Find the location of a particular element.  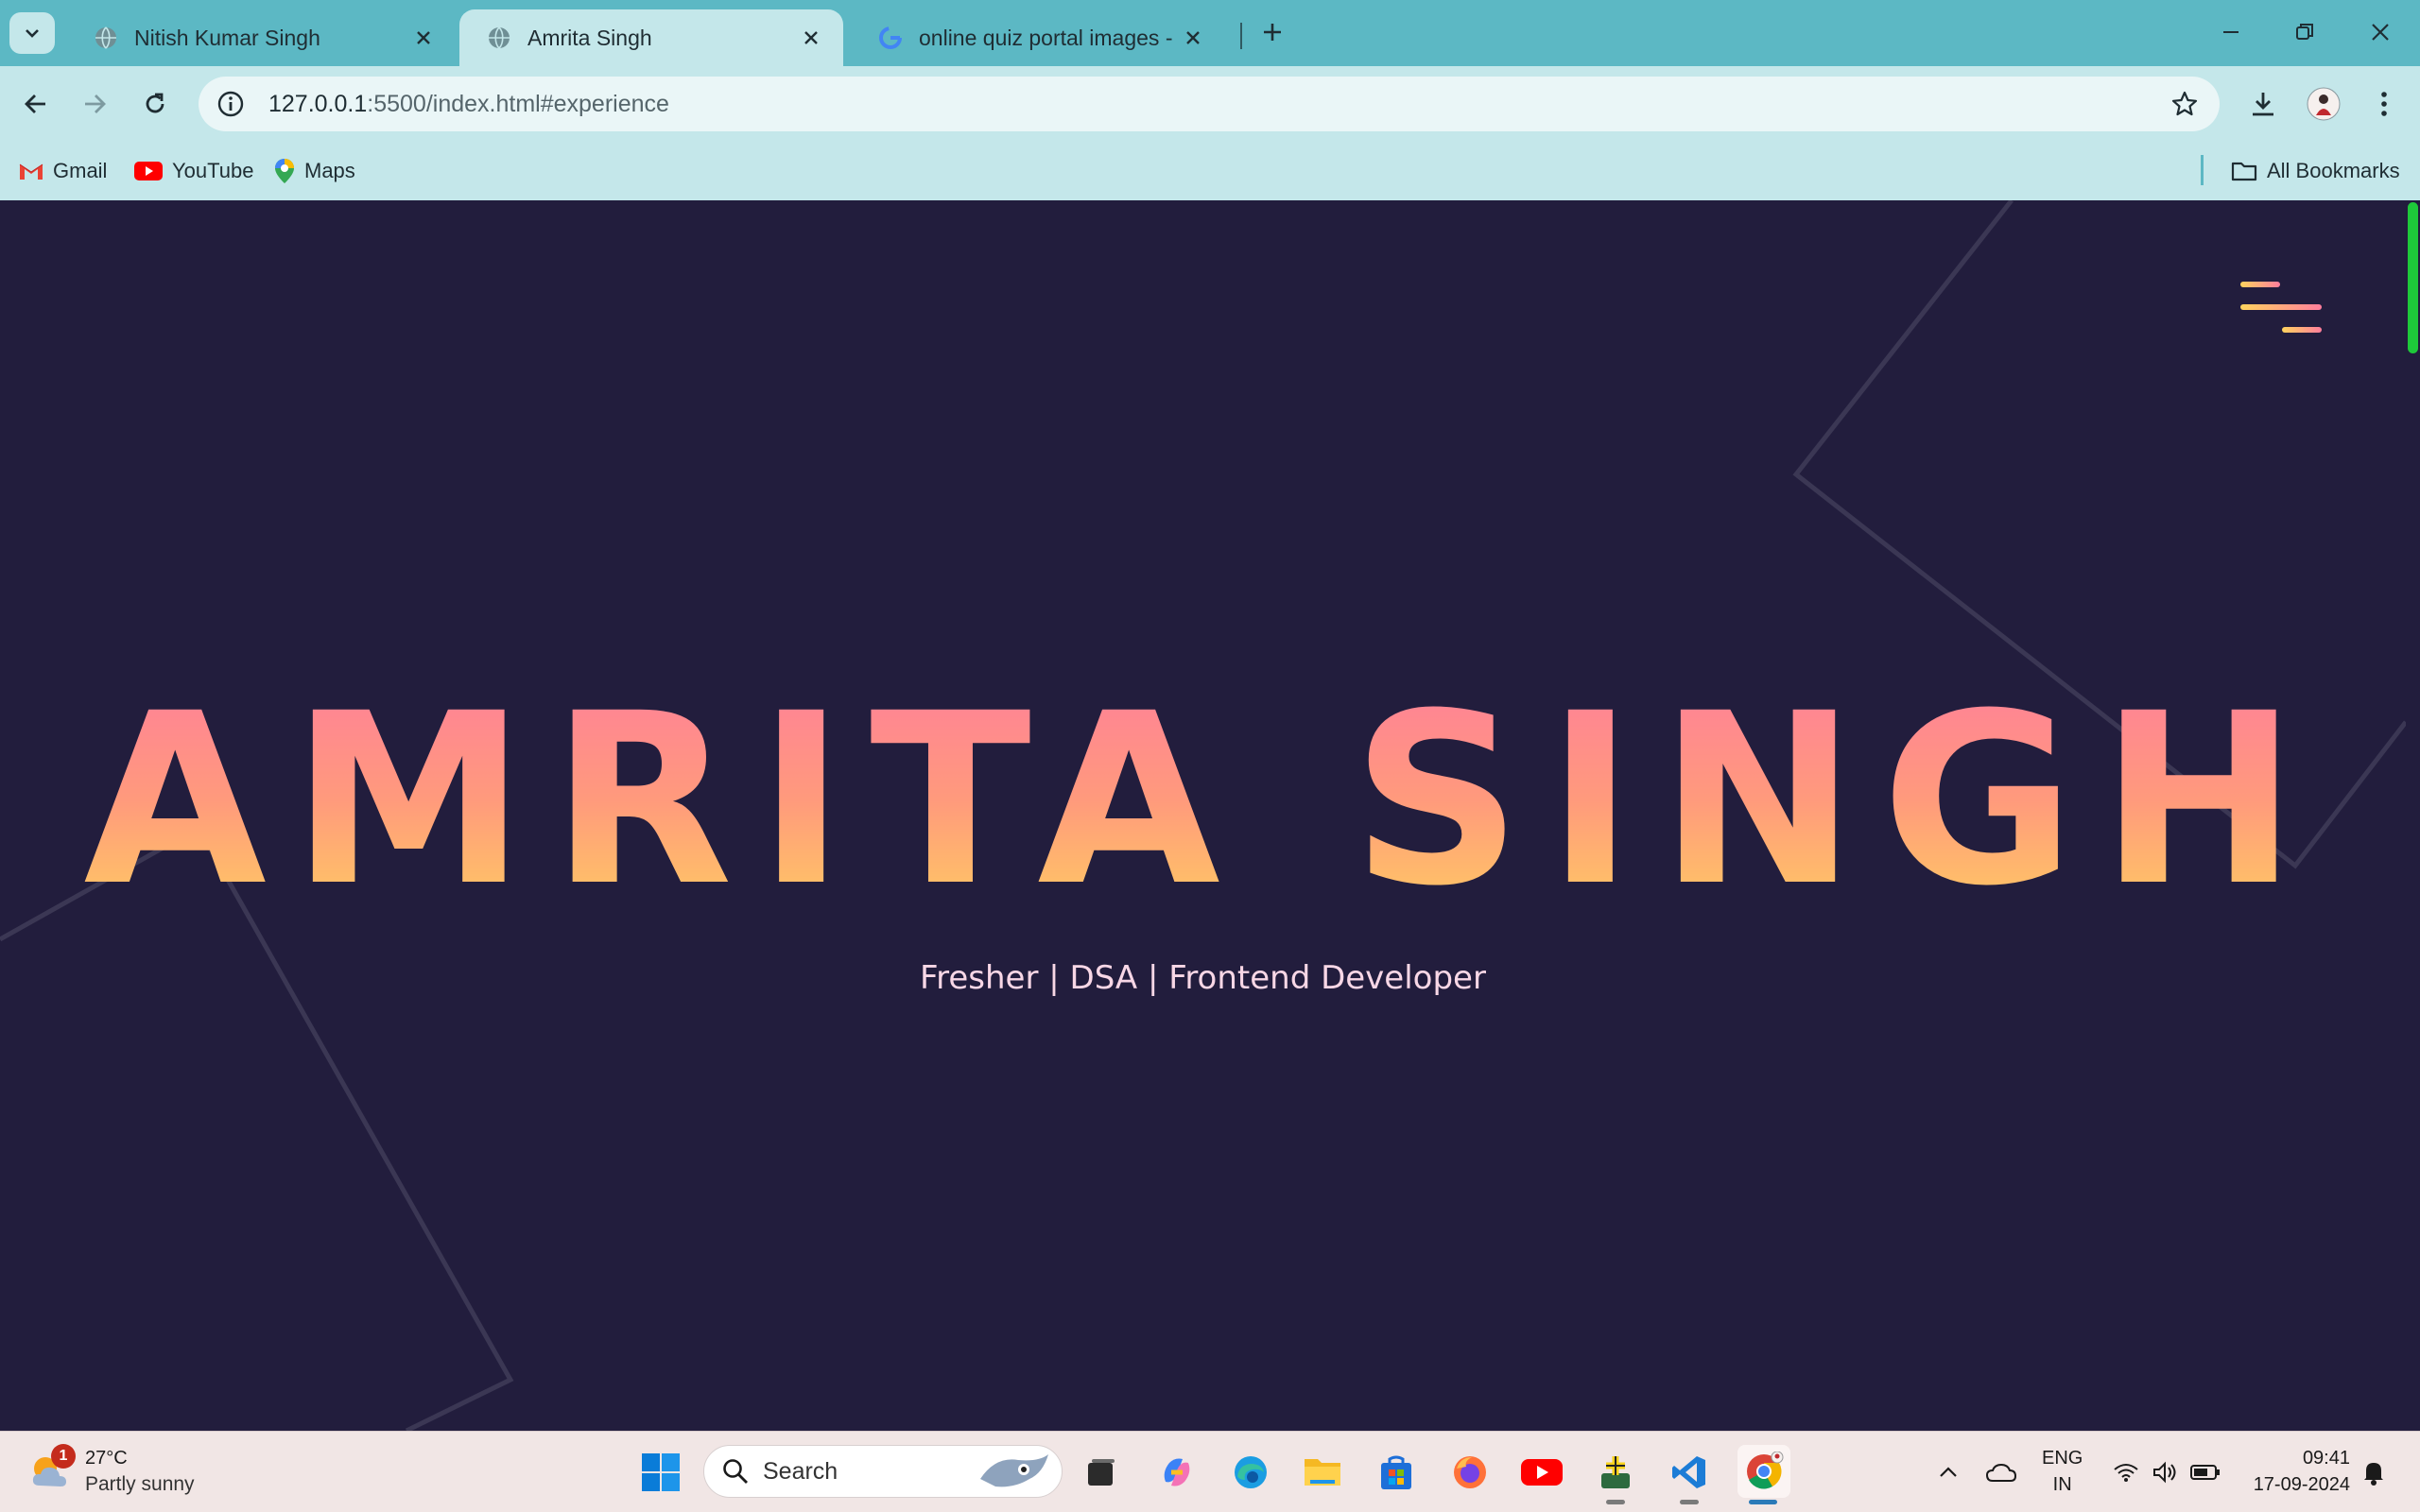

windows-icon is located at coordinates (661, 1472).